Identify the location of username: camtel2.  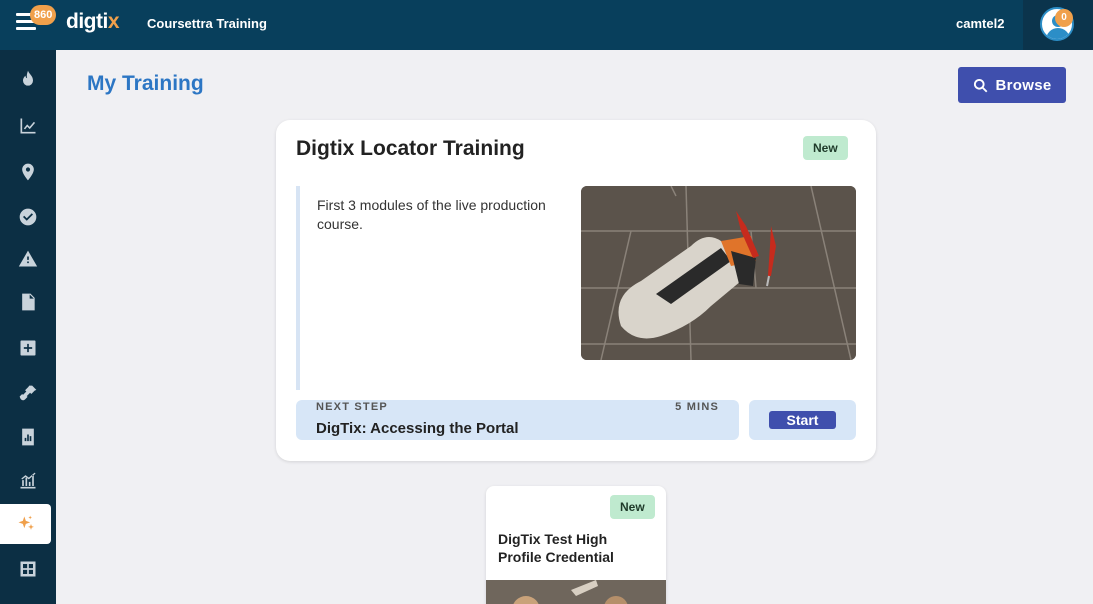
(980, 23).